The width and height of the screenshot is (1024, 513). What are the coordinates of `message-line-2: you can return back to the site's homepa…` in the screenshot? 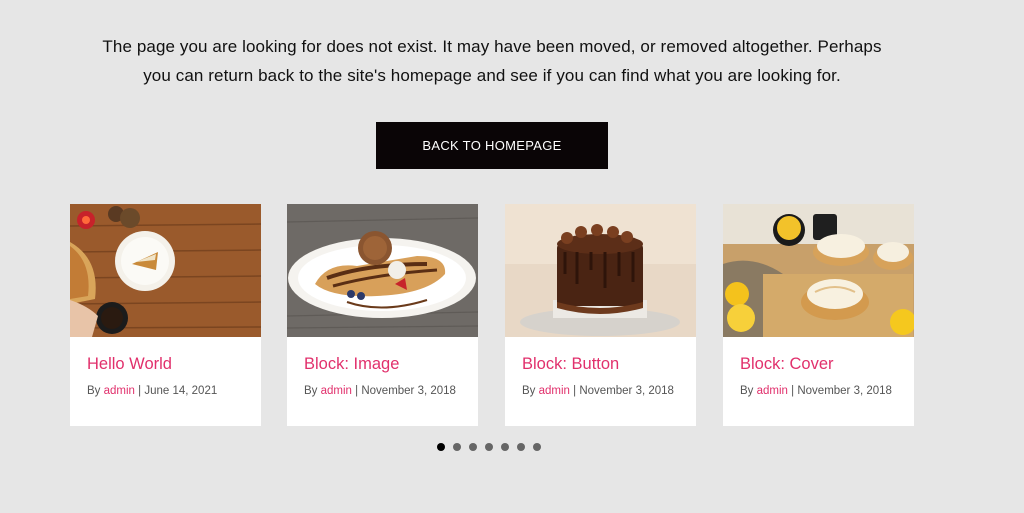 It's located at (492, 75).